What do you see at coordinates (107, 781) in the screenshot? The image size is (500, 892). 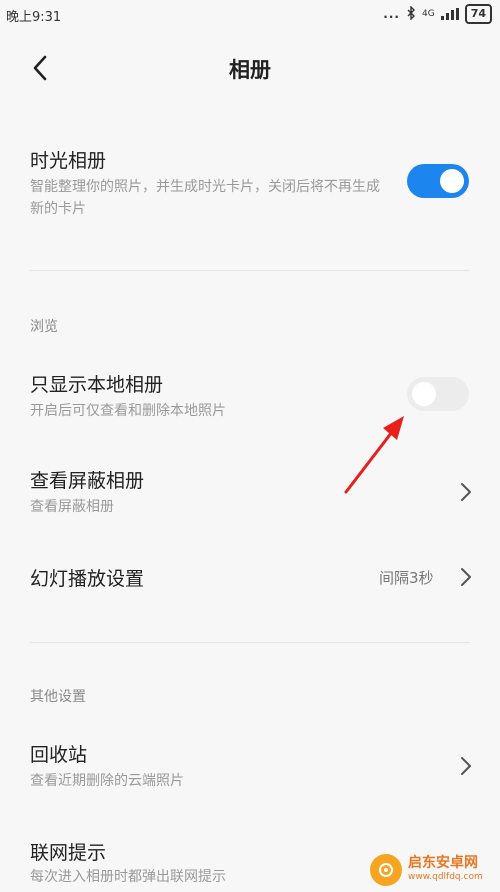 I see `recycle-bin-desc: 查看近期删除的云端照片` at bounding box center [107, 781].